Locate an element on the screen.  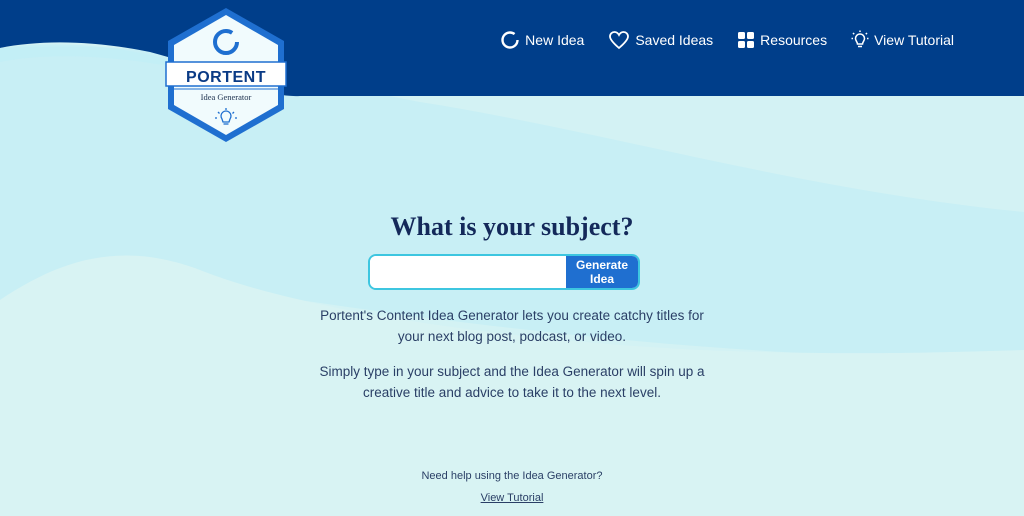
generate-idea-button: Generate Idea is located at coordinates (602, 272).